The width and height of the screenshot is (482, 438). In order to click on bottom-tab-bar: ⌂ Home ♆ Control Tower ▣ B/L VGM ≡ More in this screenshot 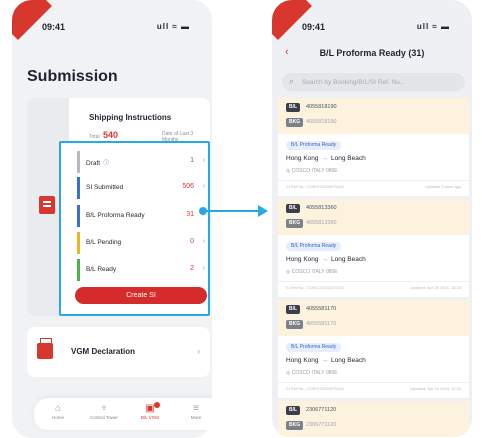, I will do `click(123, 414)`.